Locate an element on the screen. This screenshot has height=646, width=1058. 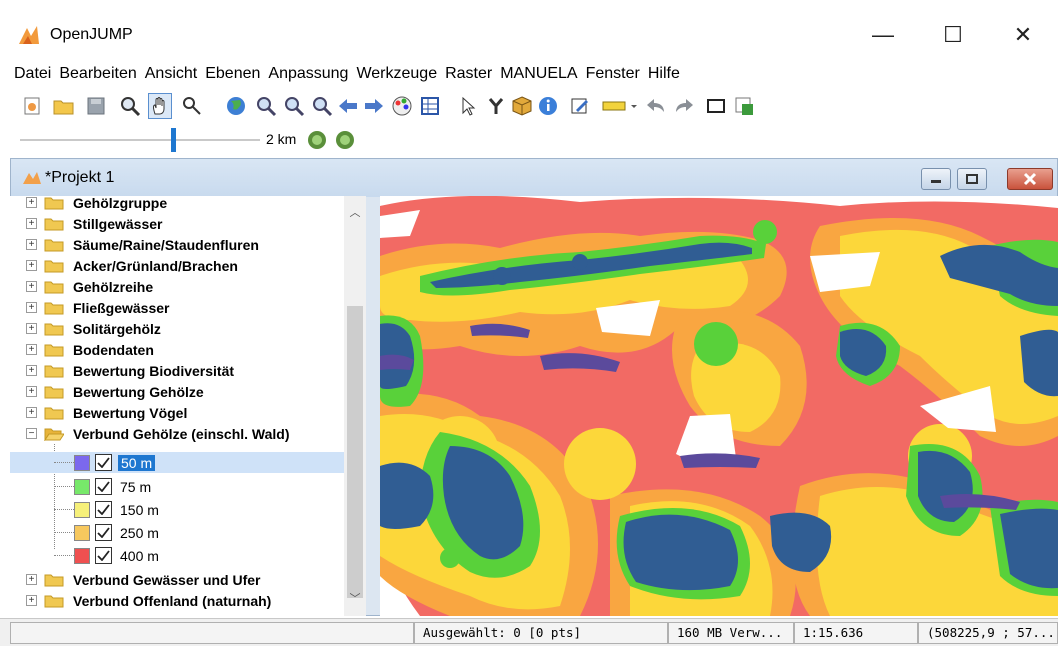
tree-category: + Fließgewässer is located at coordinates (177, 307).